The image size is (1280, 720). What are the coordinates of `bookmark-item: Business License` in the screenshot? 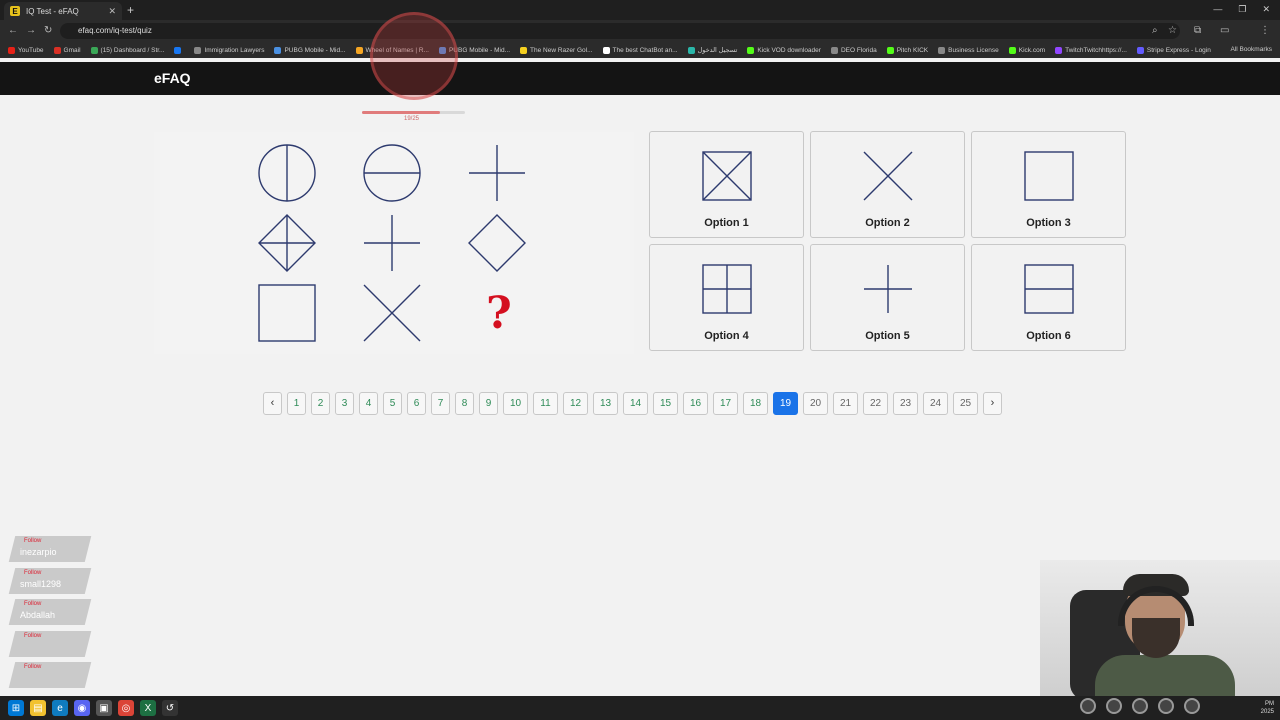 It's located at (968, 50).